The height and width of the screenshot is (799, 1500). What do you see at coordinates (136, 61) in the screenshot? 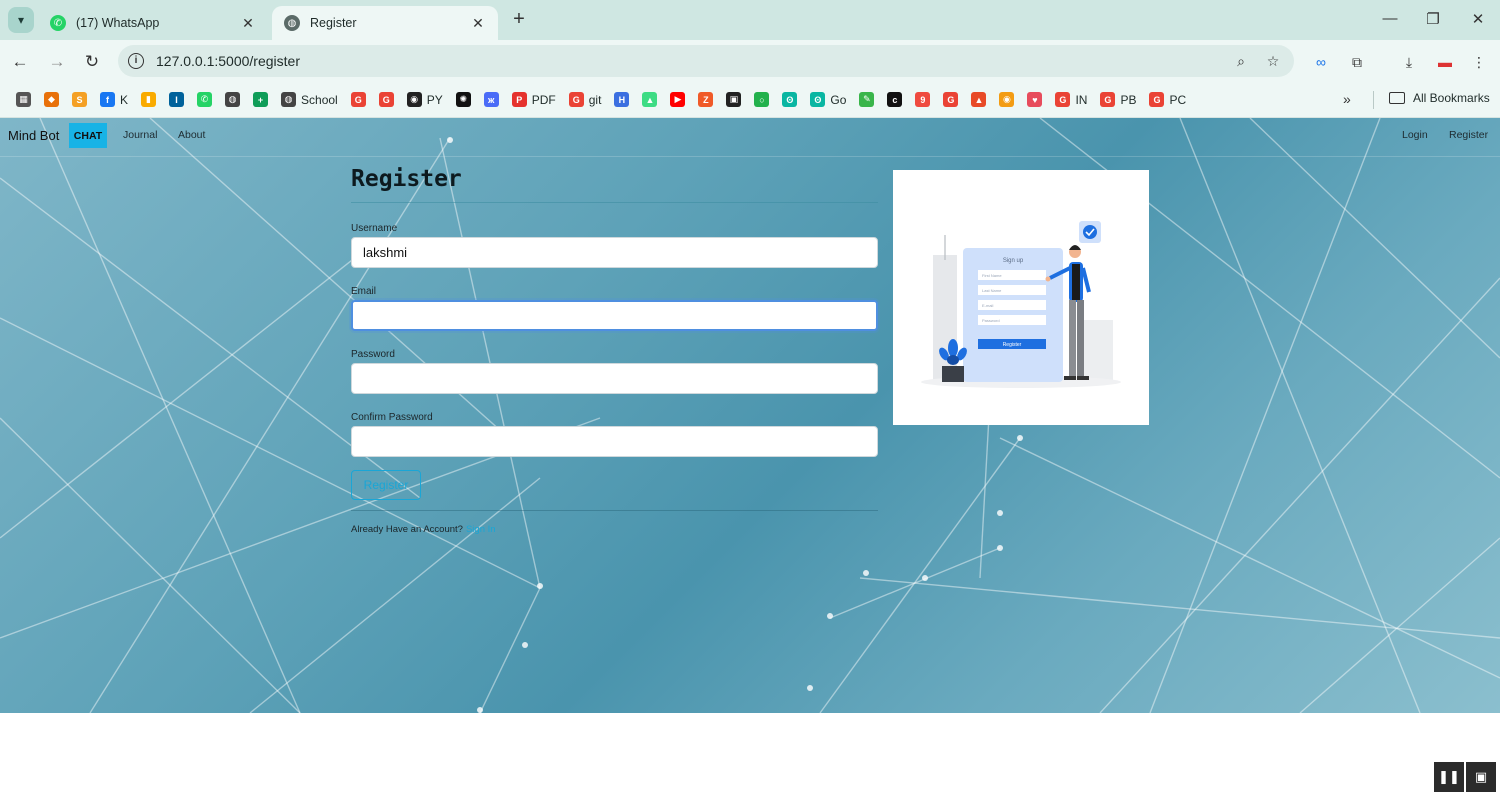
I see `site-info-icon: i` at bounding box center [136, 61].